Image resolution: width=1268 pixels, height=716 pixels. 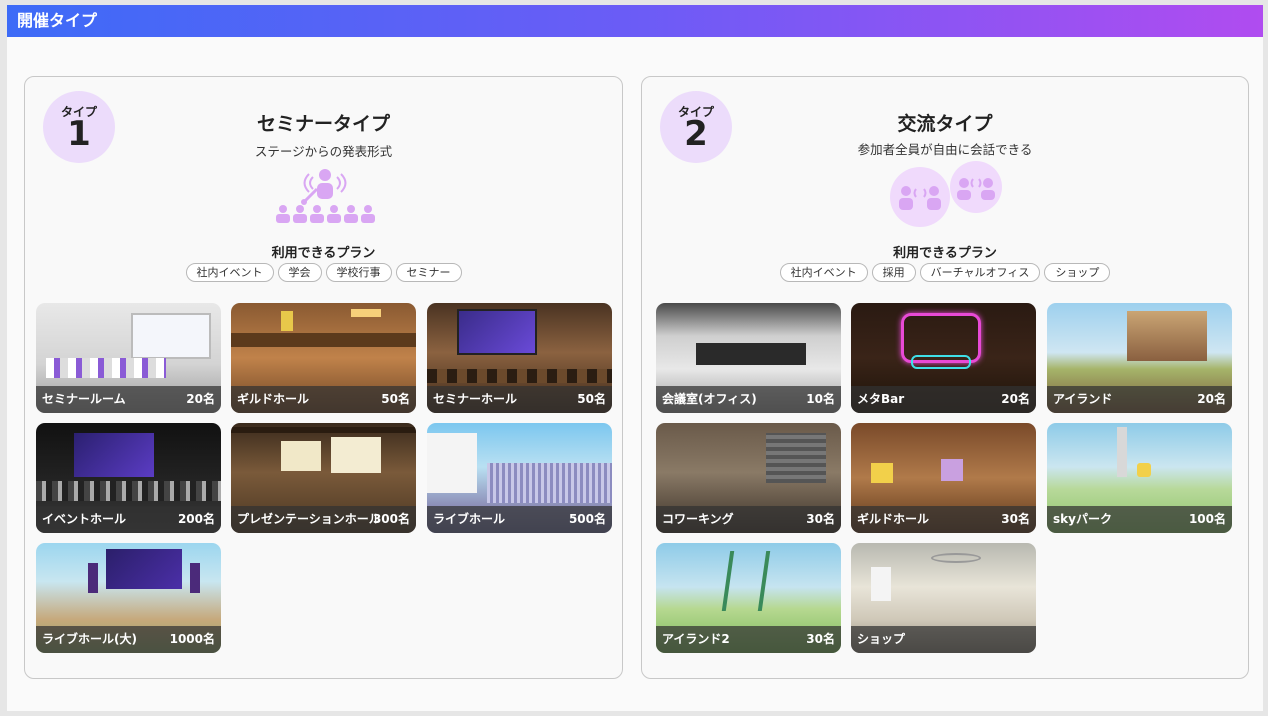 I want to click on venue-card-guild-hall-2: ギルドホール 30名, so click(x=943, y=478).